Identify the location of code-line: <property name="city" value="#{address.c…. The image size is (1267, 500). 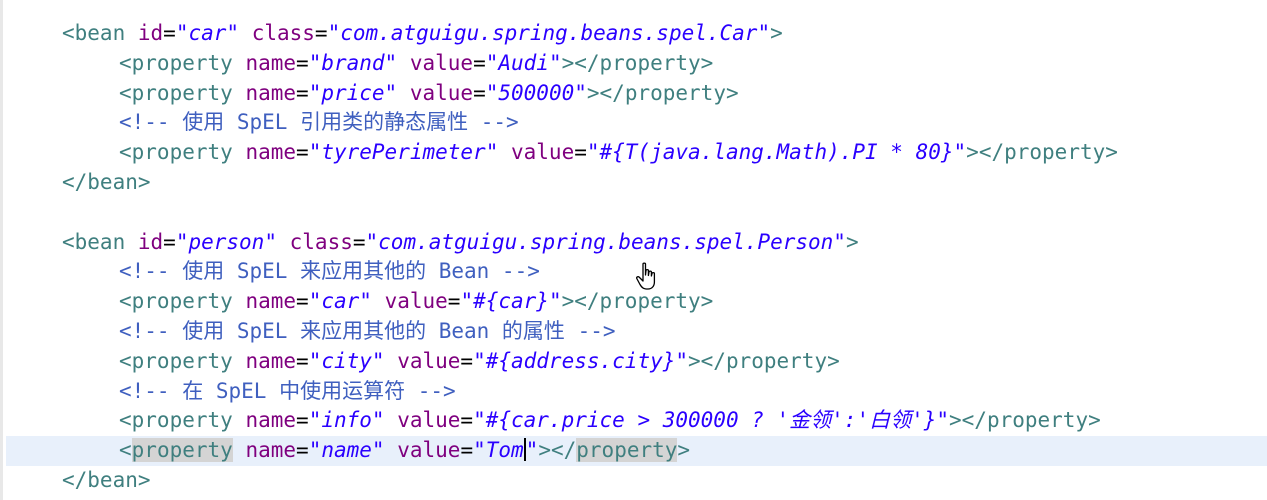
(633, 362).